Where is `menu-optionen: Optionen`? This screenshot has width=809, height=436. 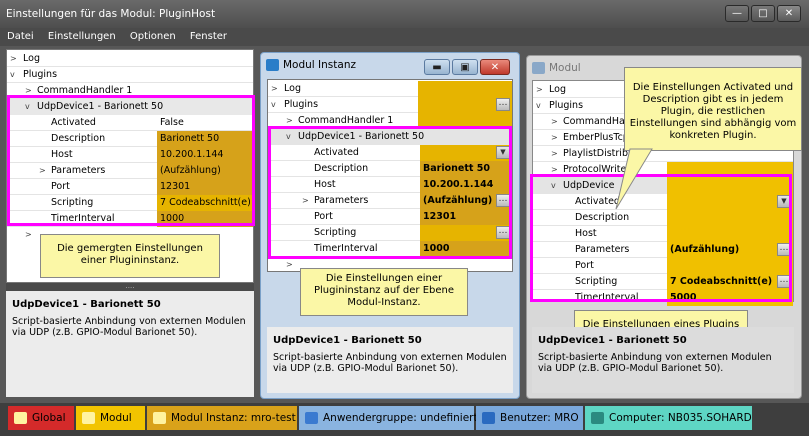
menu-optionen: Optionen is located at coordinates (153, 36).